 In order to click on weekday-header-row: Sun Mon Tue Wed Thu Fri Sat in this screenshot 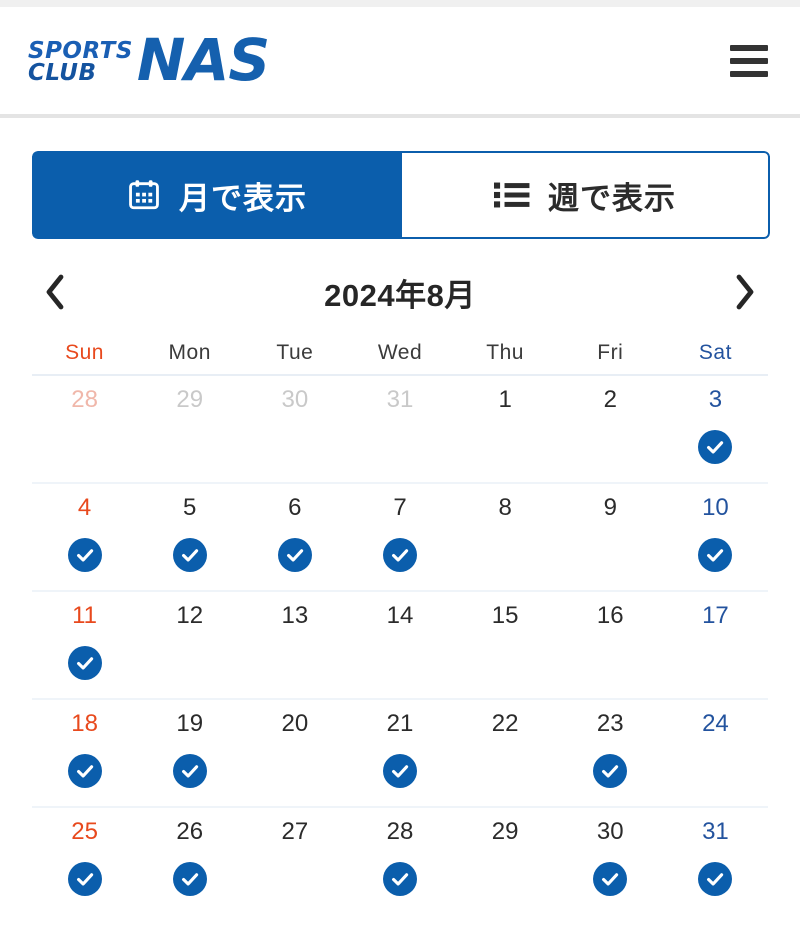, I will do `click(400, 358)`.